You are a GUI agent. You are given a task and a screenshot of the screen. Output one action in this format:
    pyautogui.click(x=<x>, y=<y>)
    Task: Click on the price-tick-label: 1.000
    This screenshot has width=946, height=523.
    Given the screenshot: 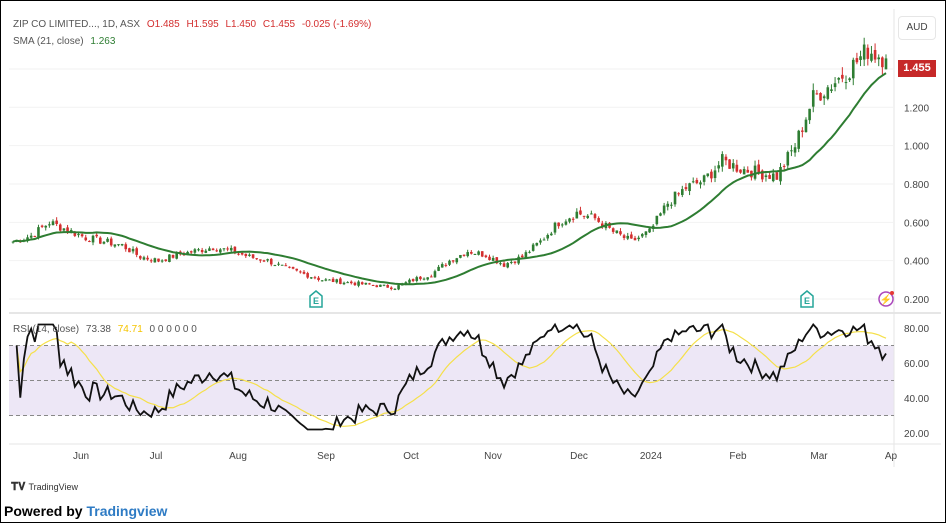 What is the action you would take?
    pyautogui.click(x=916, y=147)
    